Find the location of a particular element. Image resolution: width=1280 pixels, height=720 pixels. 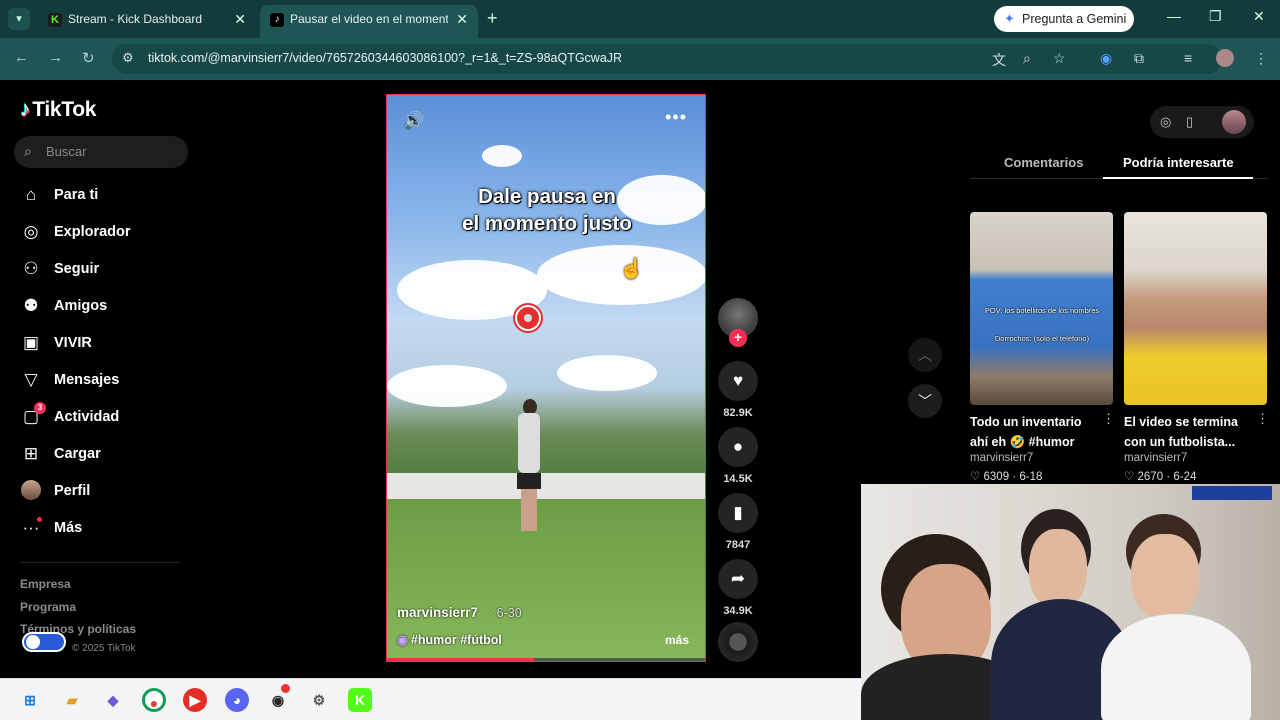

browser-menu-icon: ⋮ is located at coordinates (1261, 58).